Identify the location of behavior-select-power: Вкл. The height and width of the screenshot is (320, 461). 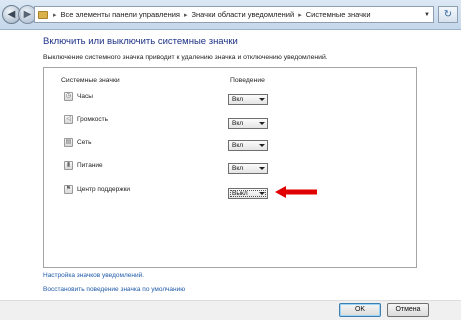
(248, 168).